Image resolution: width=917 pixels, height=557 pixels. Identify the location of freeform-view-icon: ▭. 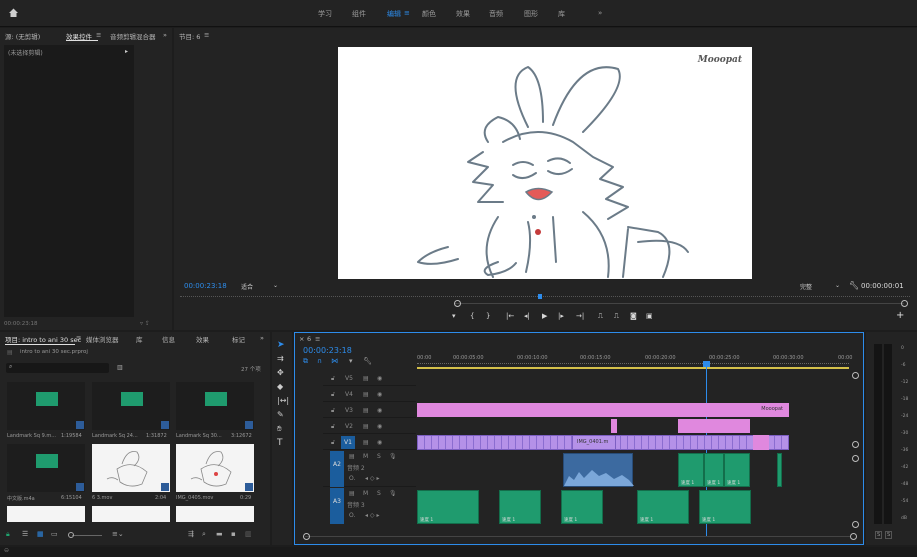
(54, 534).